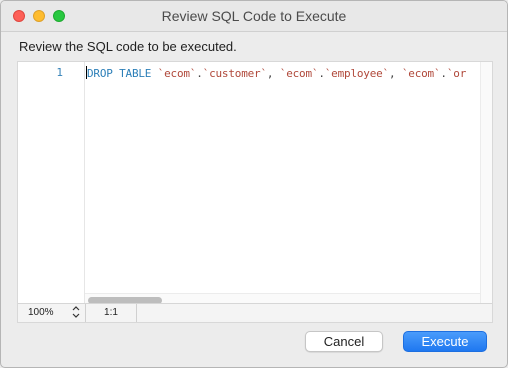  What do you see at coordinates (111, 313) in the screenshot?
I see `cursor-position: 1:1` at bounding box center [111, 313].